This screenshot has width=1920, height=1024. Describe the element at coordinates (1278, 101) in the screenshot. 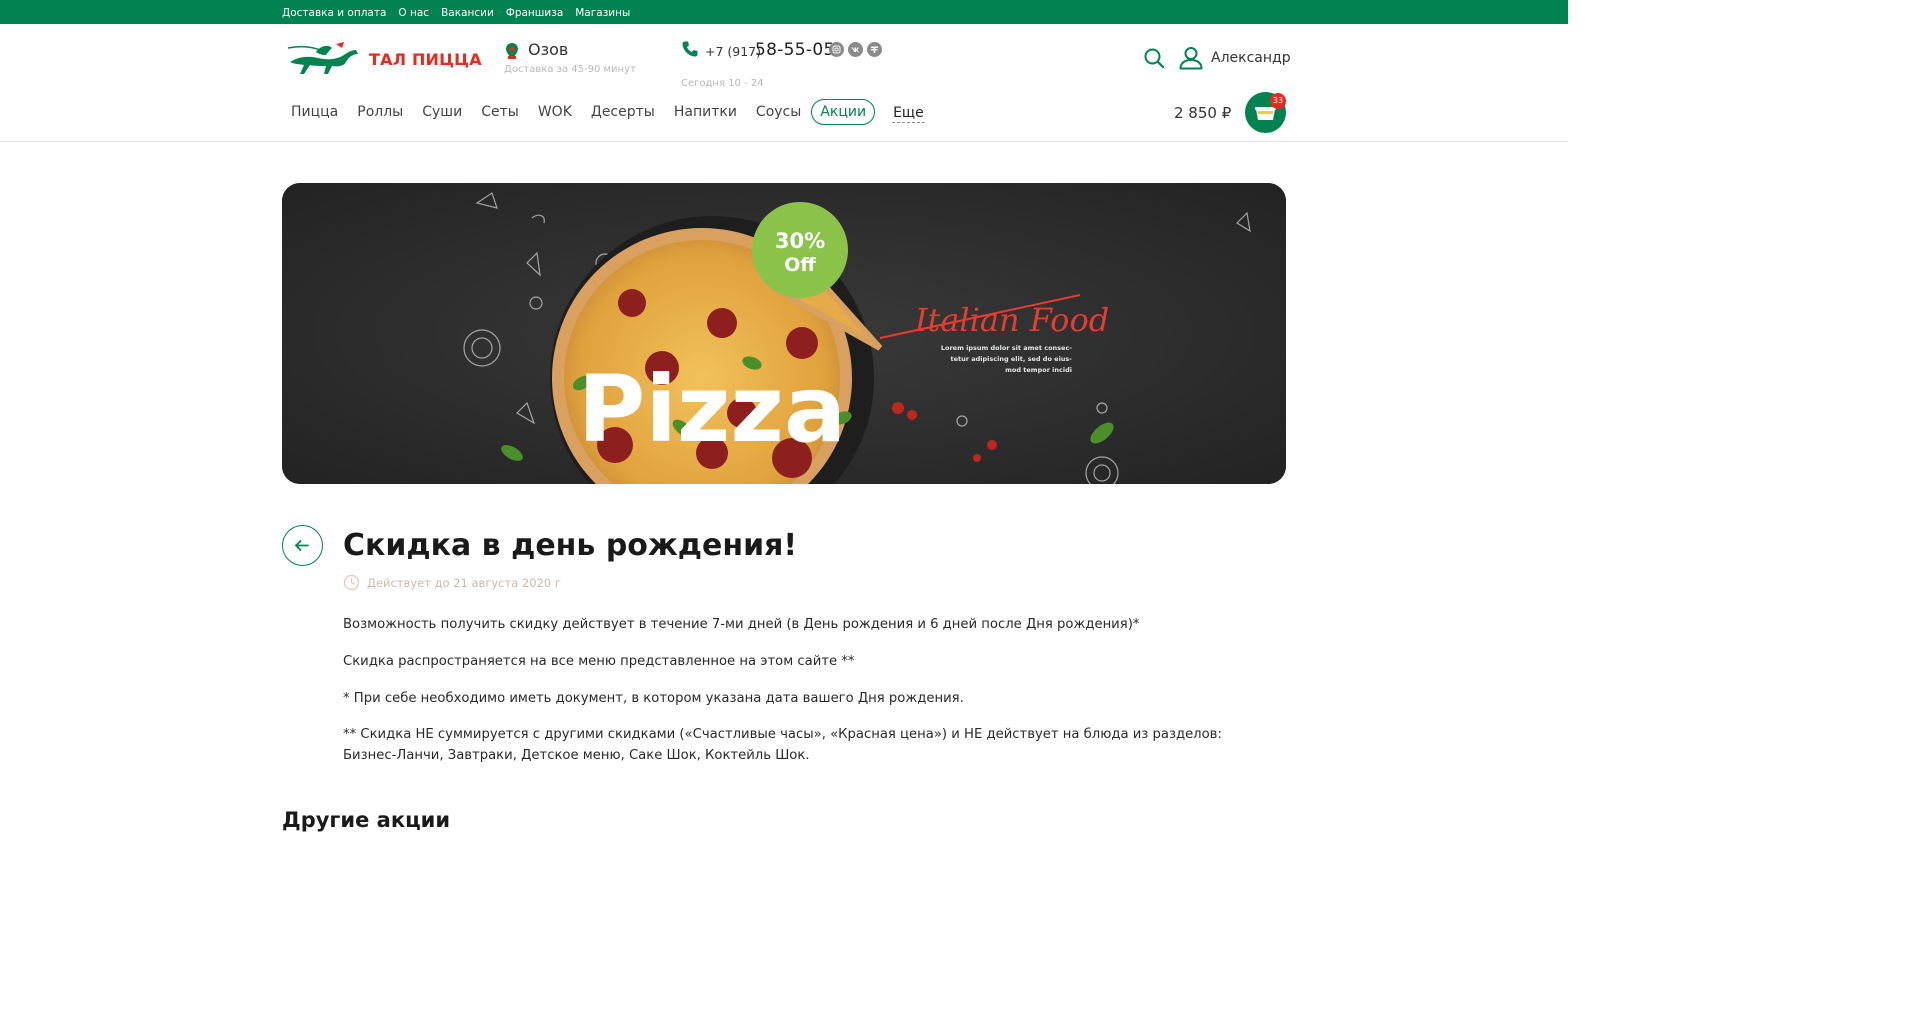

I see `cart-count-badge: 33` at that location.